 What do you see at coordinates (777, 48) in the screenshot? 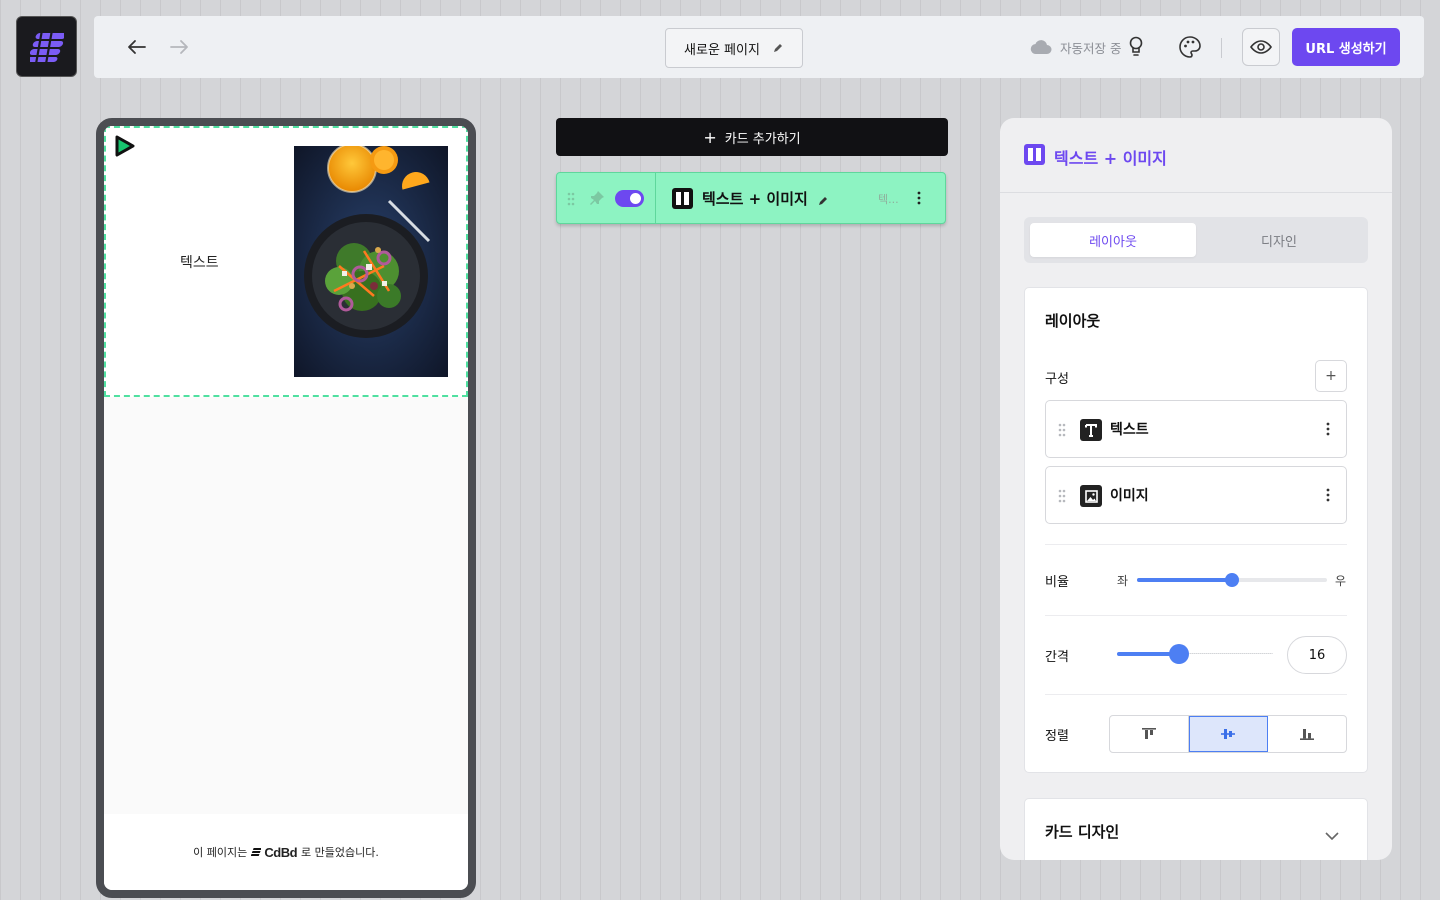
I see `pencil-icon` at bounding box center [777, 48].